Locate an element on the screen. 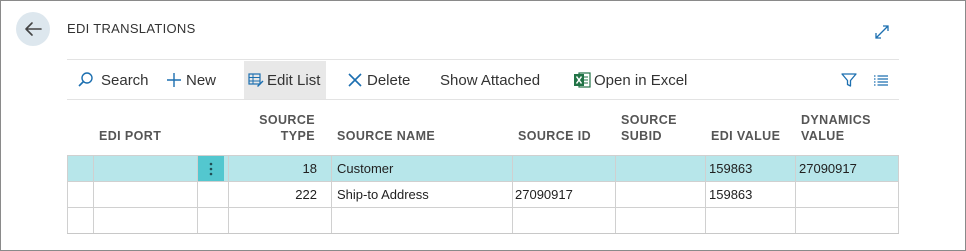  page-title: EDI TRANSLATIONS is located at coordinates (131, 28).